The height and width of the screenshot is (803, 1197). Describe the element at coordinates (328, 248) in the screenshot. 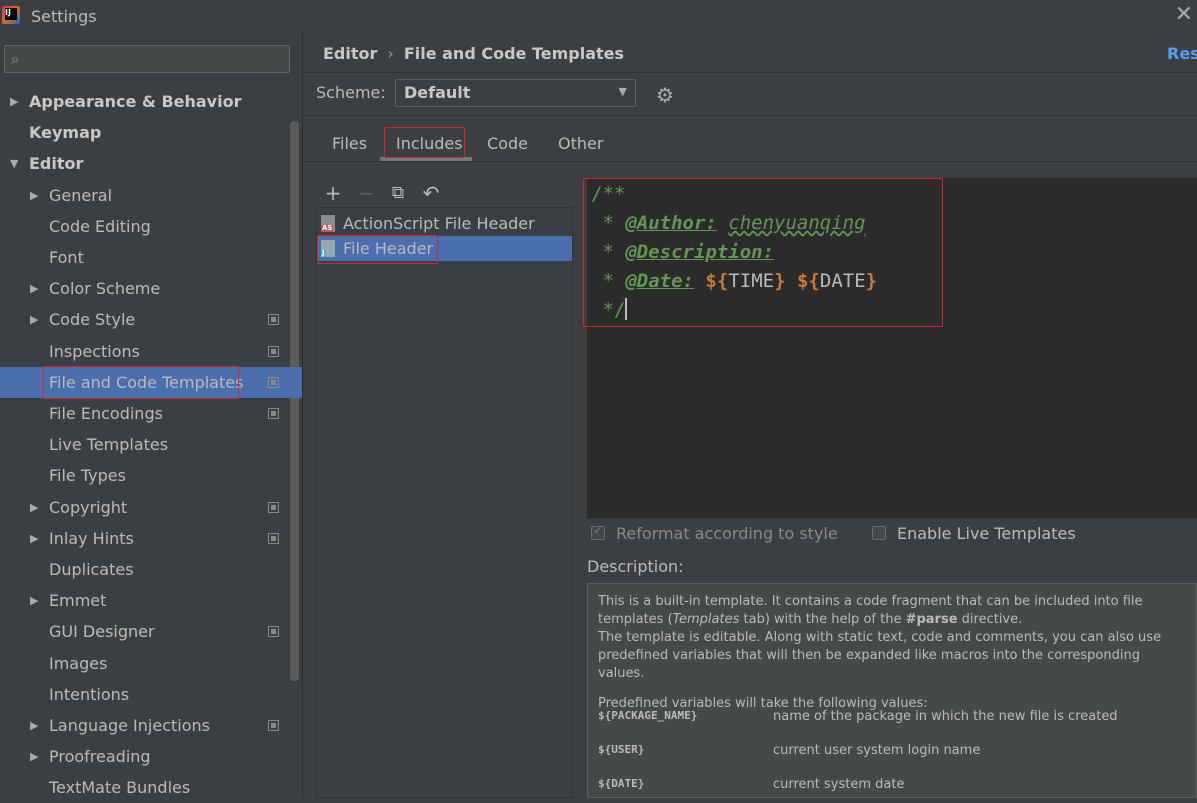

I see `java-file-icon: J` at that location.